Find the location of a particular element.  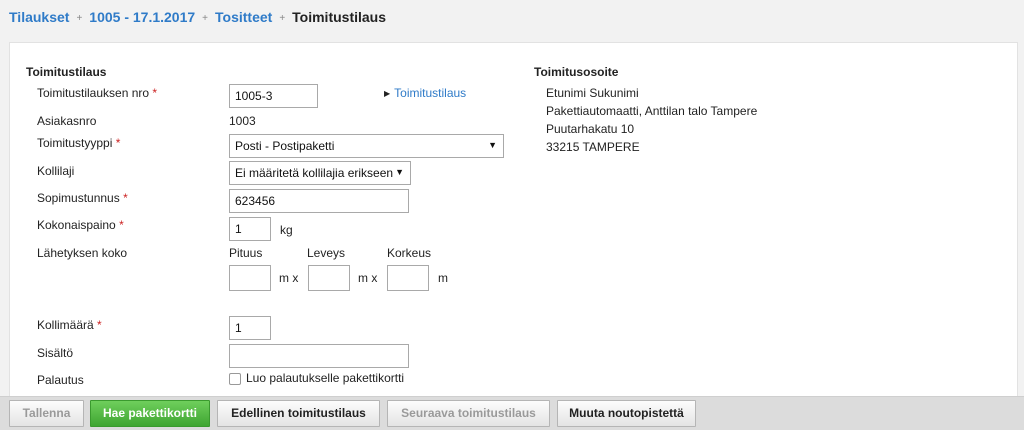

delivery-type-select: Posti - Postipaketti ▼ is located at coordinates (366, 146).